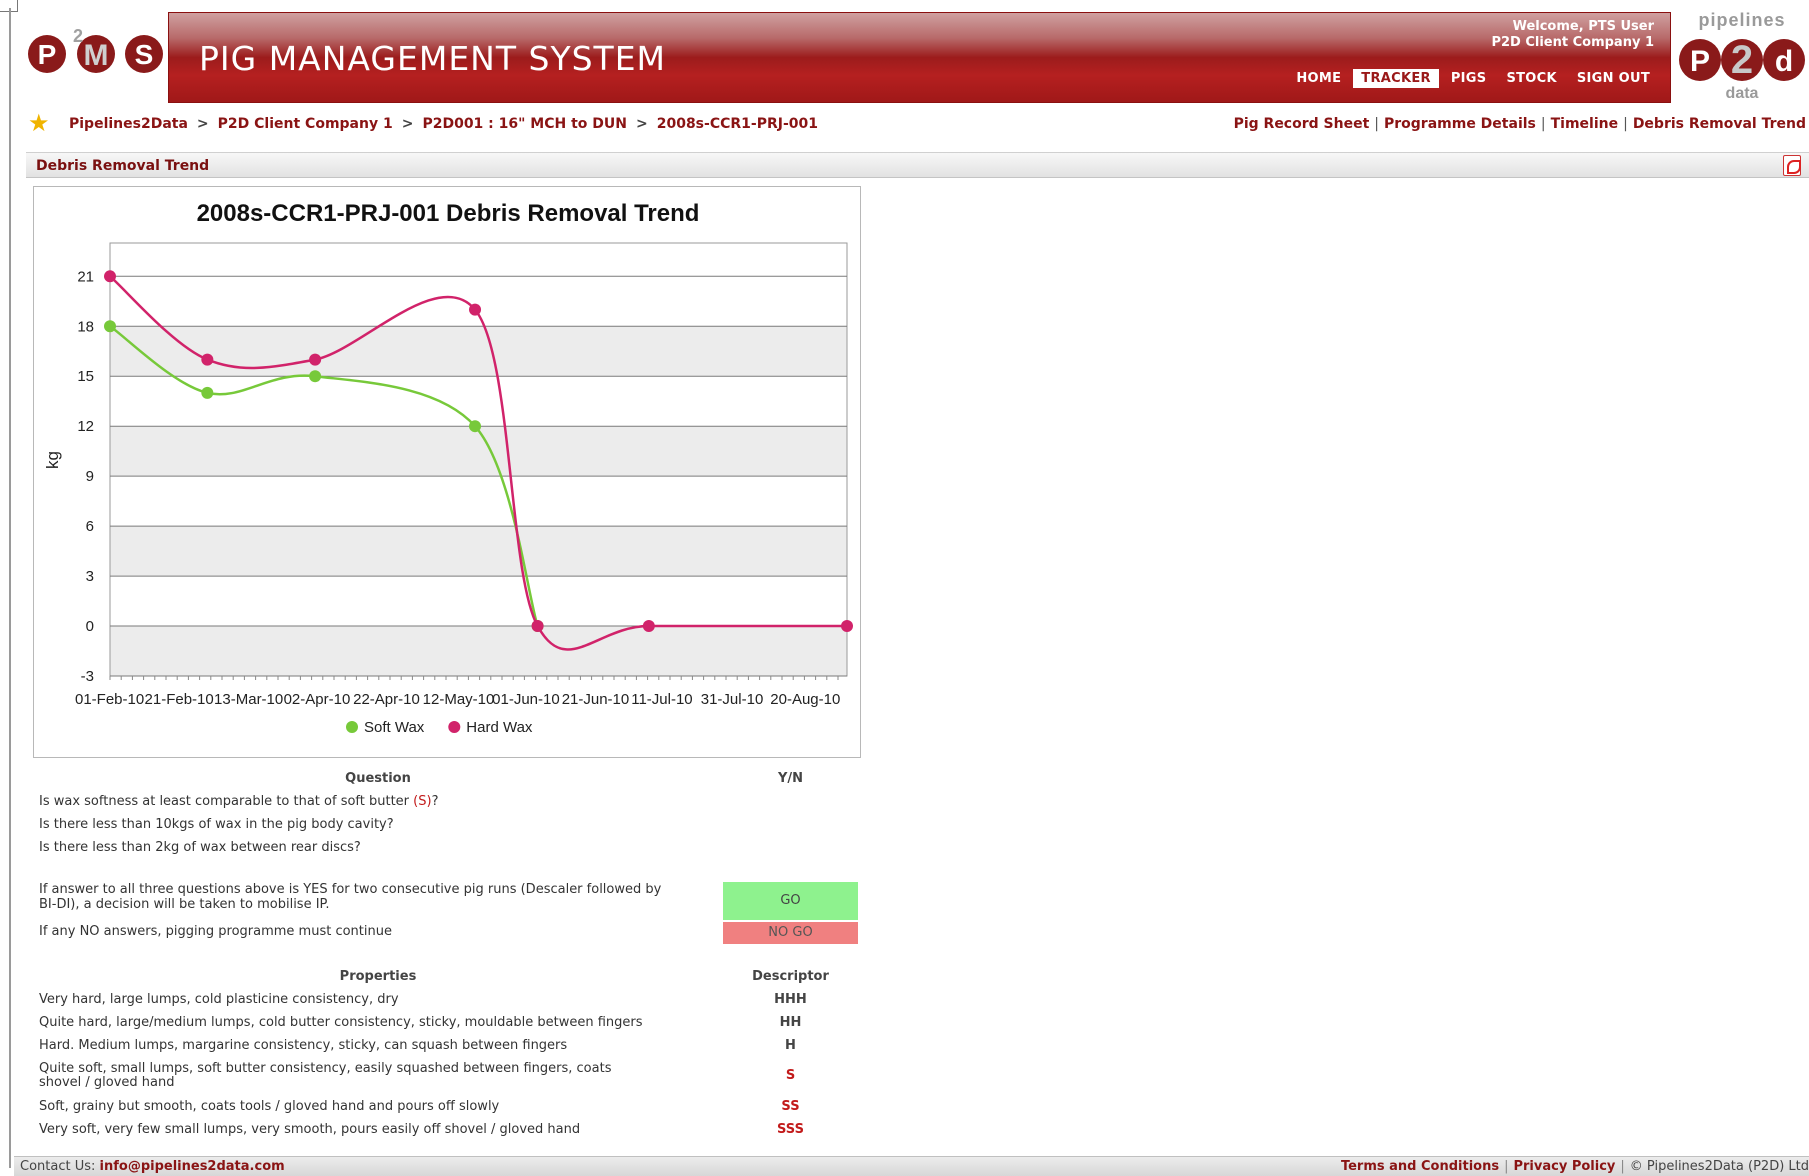 This screenshot has width=1809, height=1176. I want to click on descriptor-code: SS, so click(790, 1106).